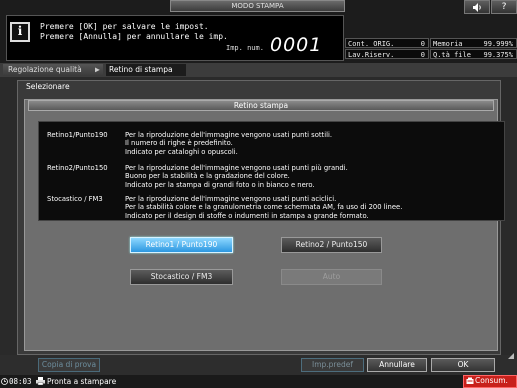  Describe the element at coordinates (40, 381) in the screenshot. I see `printer-icon` at that location.